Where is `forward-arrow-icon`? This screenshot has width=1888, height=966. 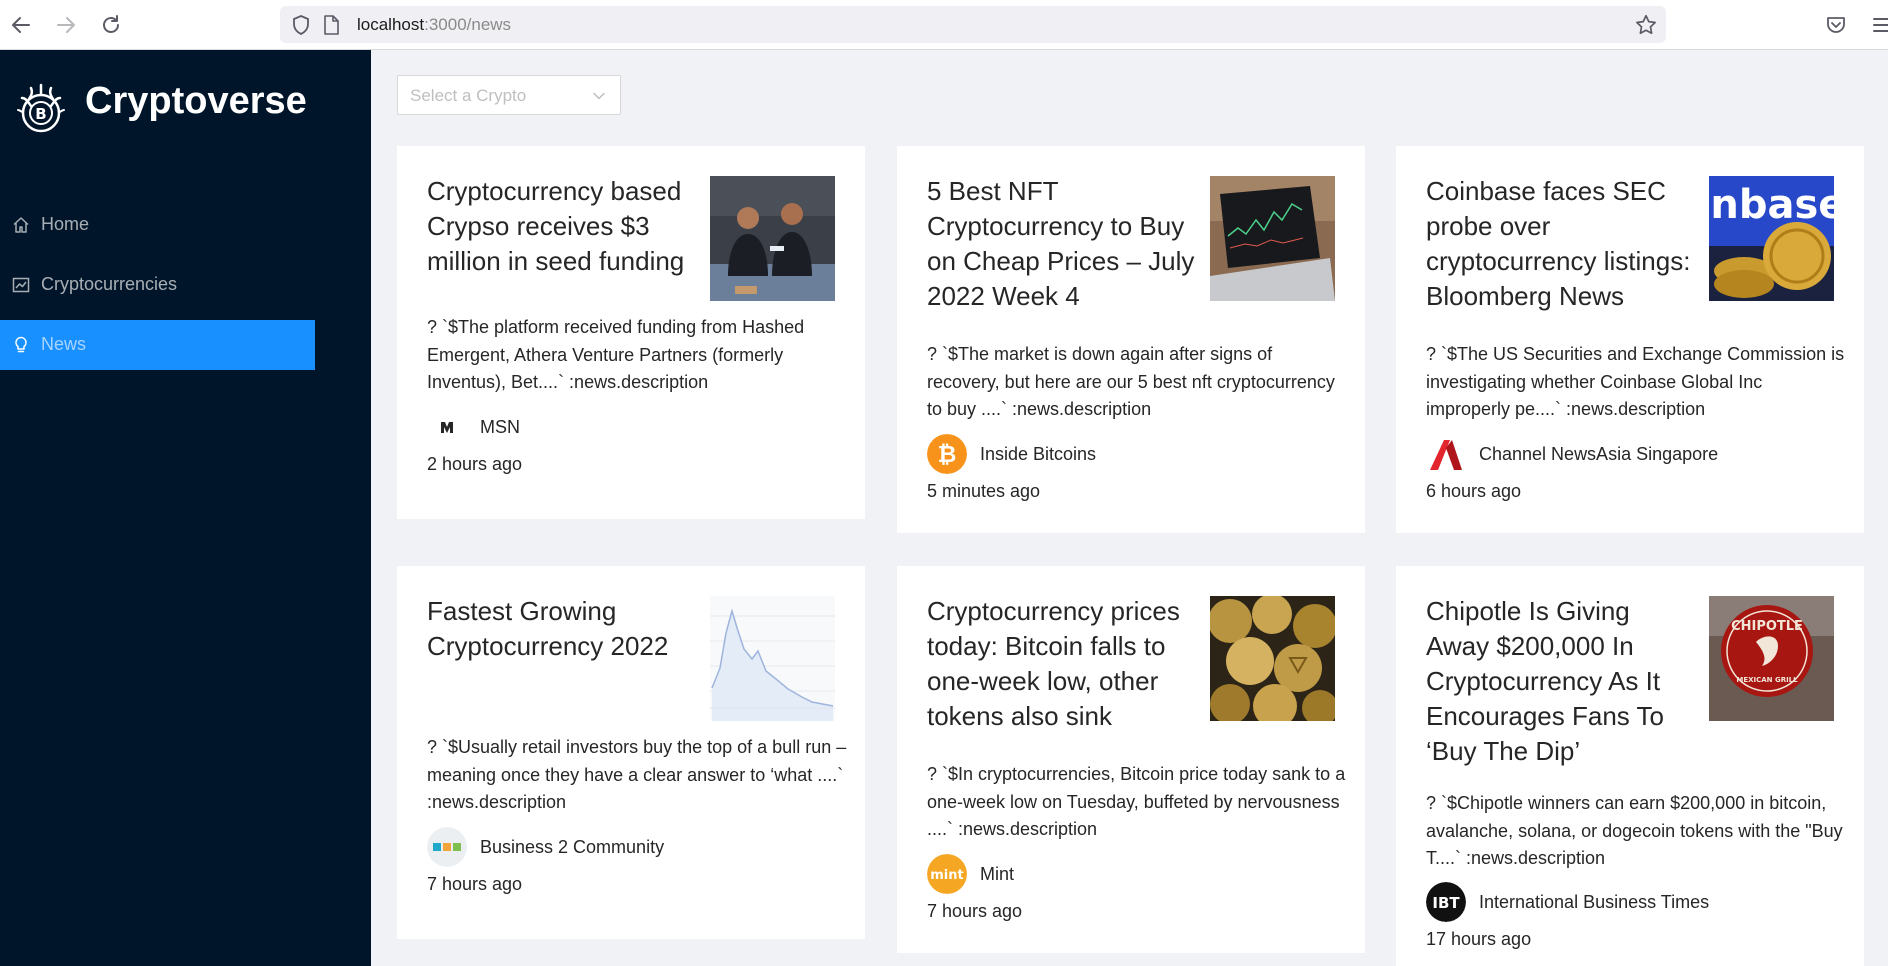
forward-arrow-icon is located at coordinates (66, 25).